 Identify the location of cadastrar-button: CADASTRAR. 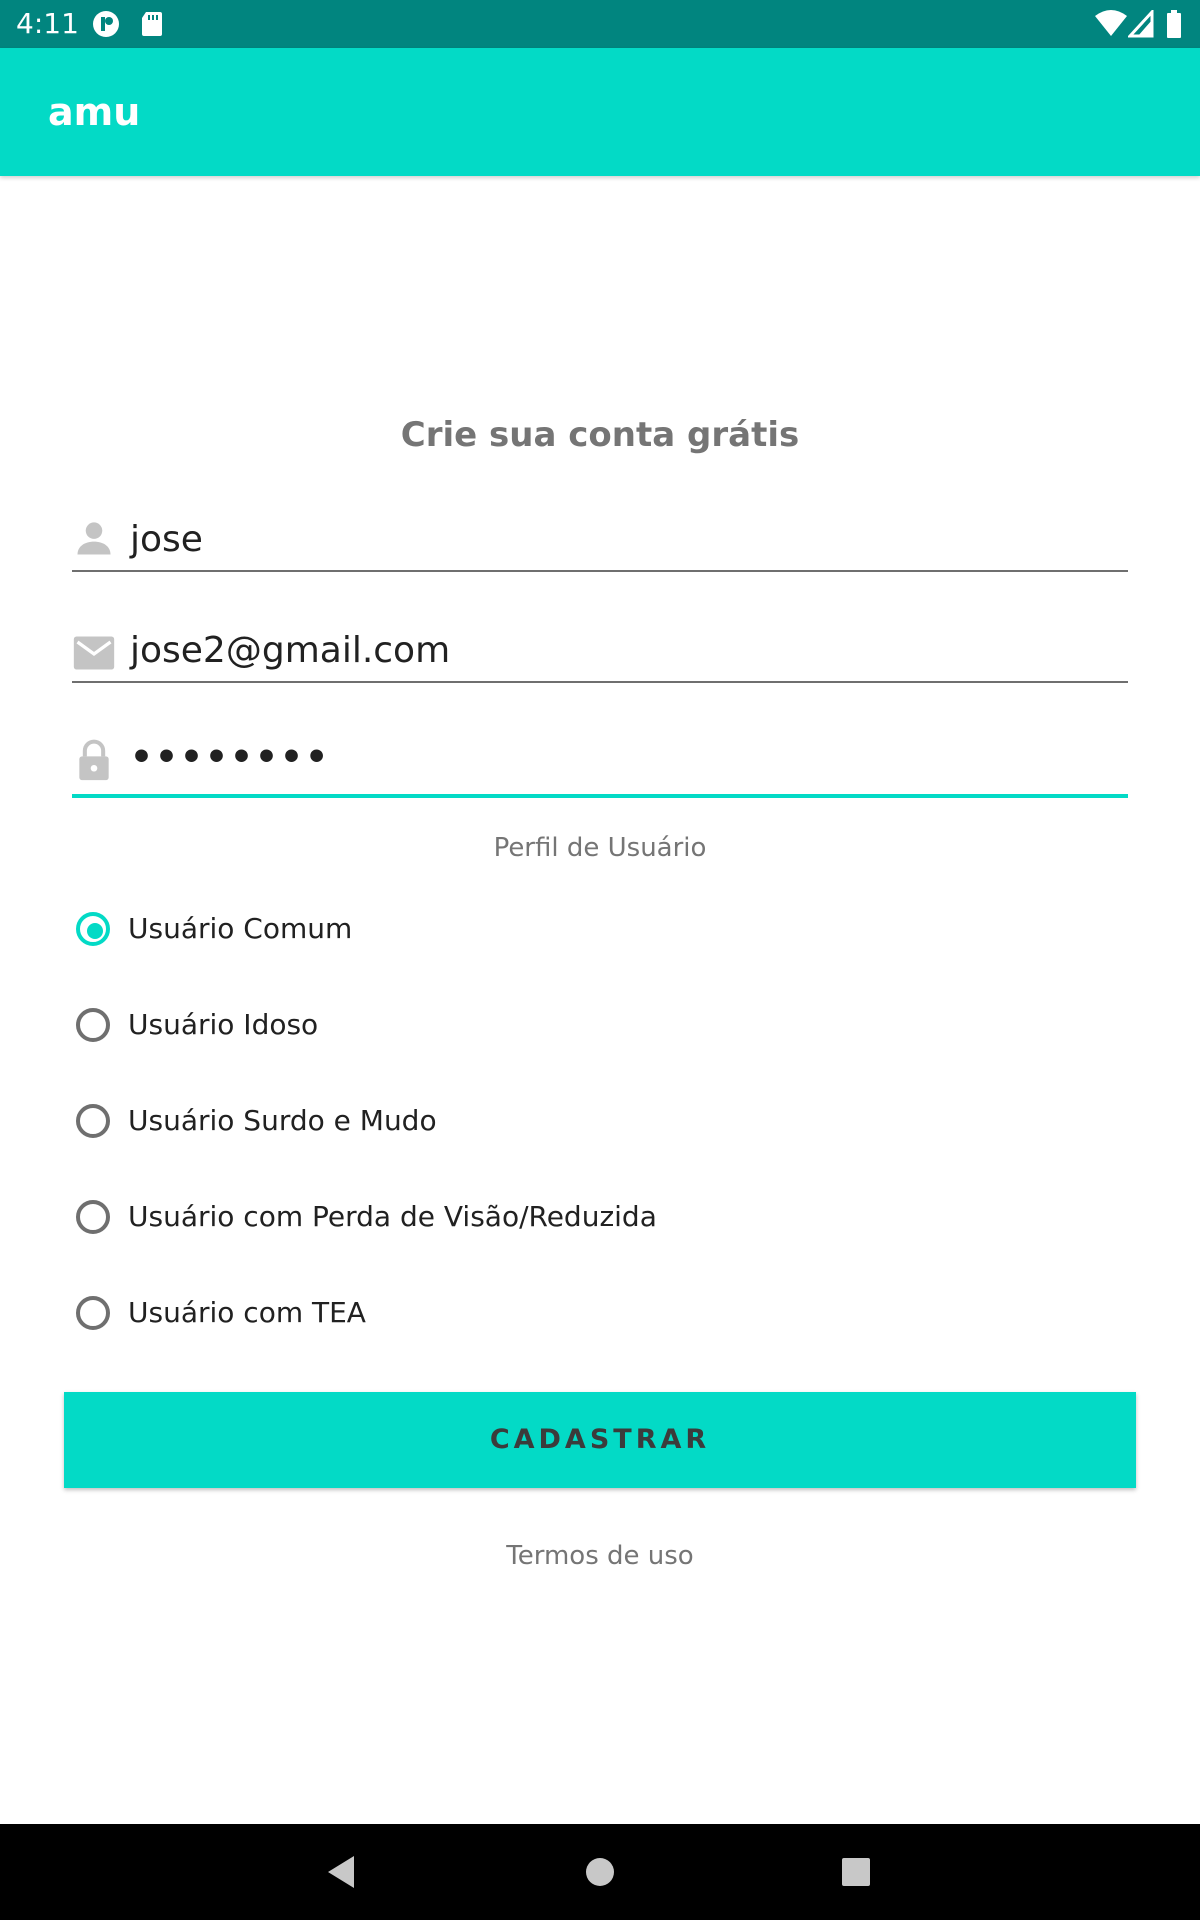
(600, 1440).